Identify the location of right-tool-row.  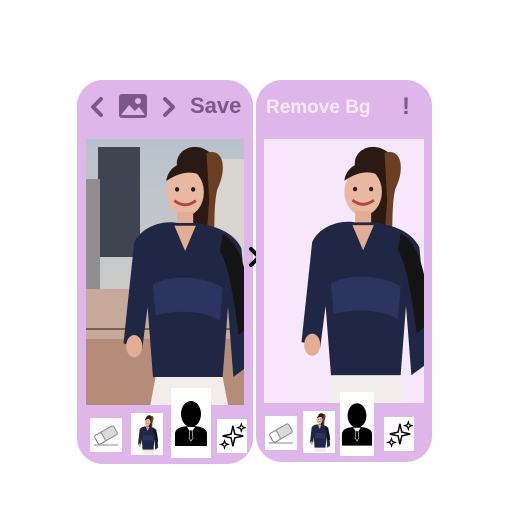
(344, 425).